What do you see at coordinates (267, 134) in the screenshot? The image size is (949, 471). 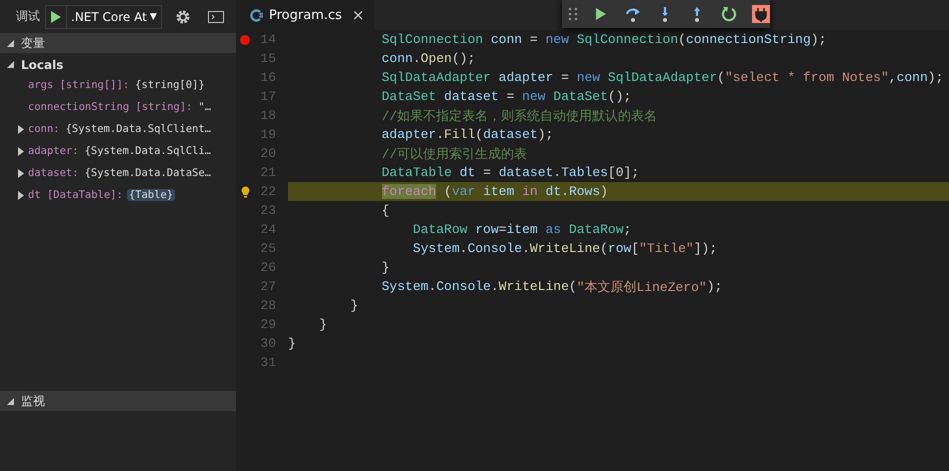 I see `line-number: 19` at bounding box center [267, 134].